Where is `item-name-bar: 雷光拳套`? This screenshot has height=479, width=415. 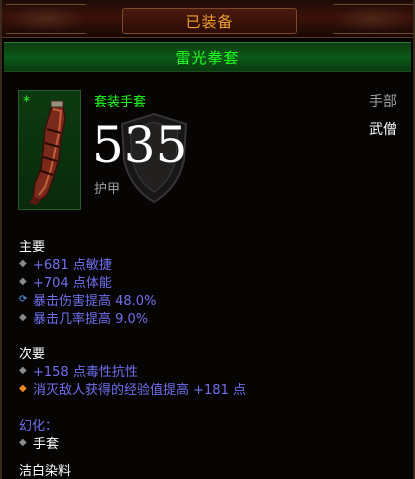 item-name-bar: 雷光拳套 is located at coordinates (207, 57).